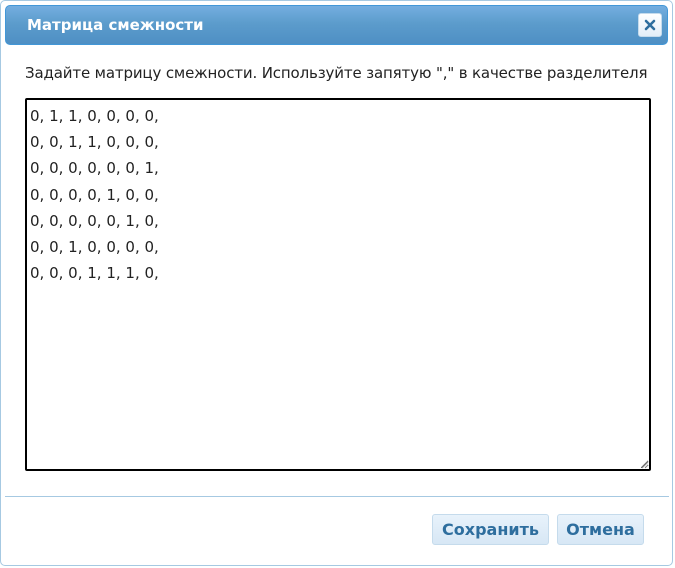 The image size is (675, 568). I want to click on dialog-title: Матрица смежности, so click(115, 25).